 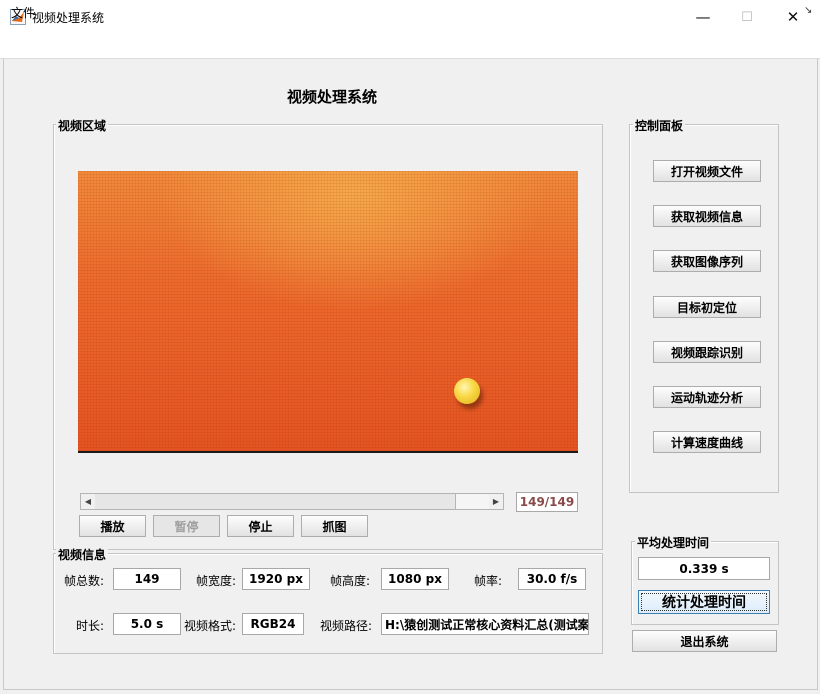 What do you see at coordinates (707, 397) in the screenshot?
I see `trajectory-analysis-button: 运动轨迹分析` at bounding box center [707, 397].